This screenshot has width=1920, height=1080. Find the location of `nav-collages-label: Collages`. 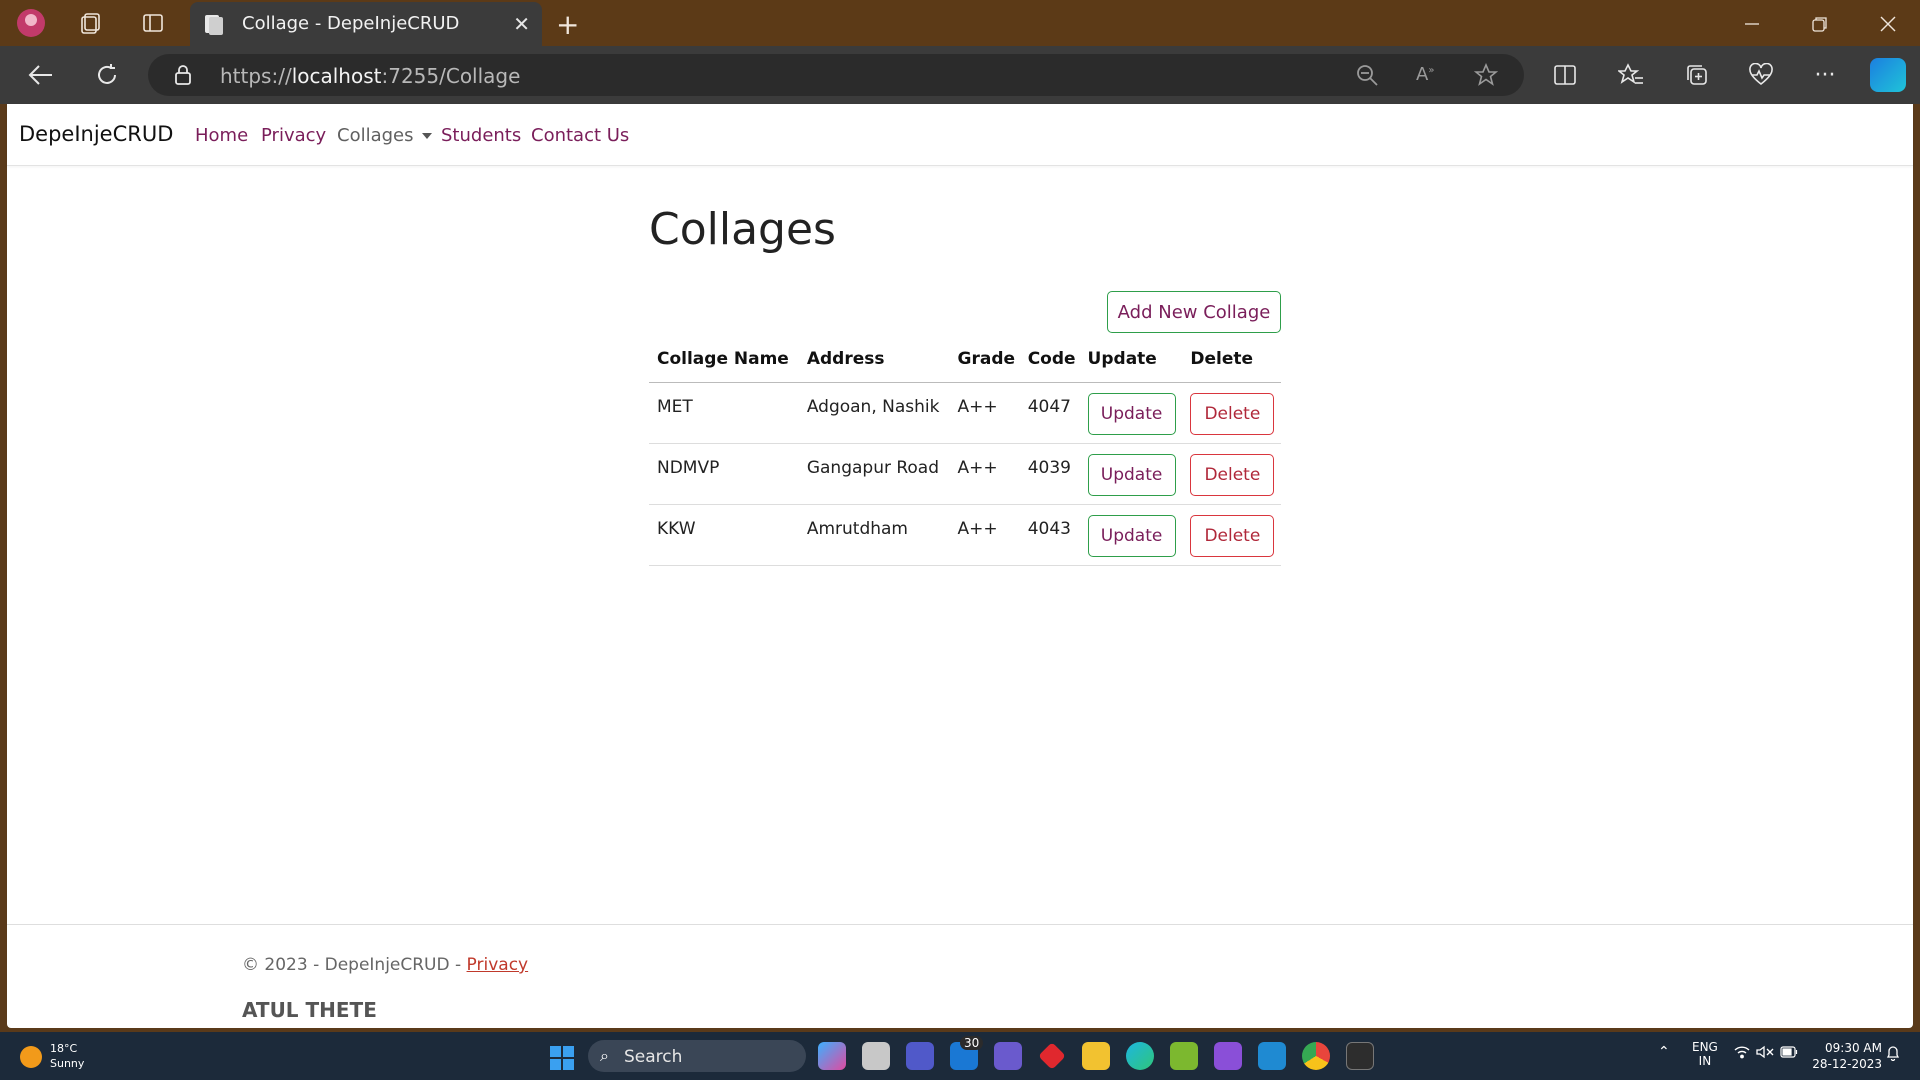

nav-collages-label: Collages is located at coordinates (375, 135).